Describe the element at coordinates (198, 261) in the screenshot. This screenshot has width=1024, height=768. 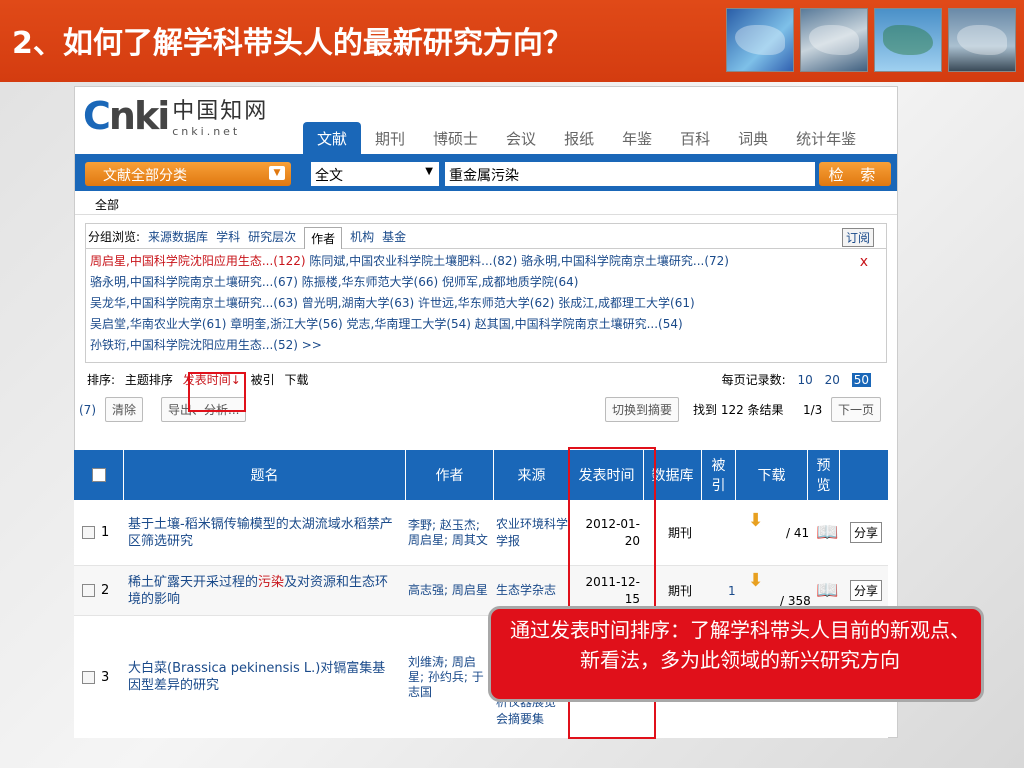
I see `author-link-selected: 周启星,中国科学院沈阳应用生态...(122)` at that location.